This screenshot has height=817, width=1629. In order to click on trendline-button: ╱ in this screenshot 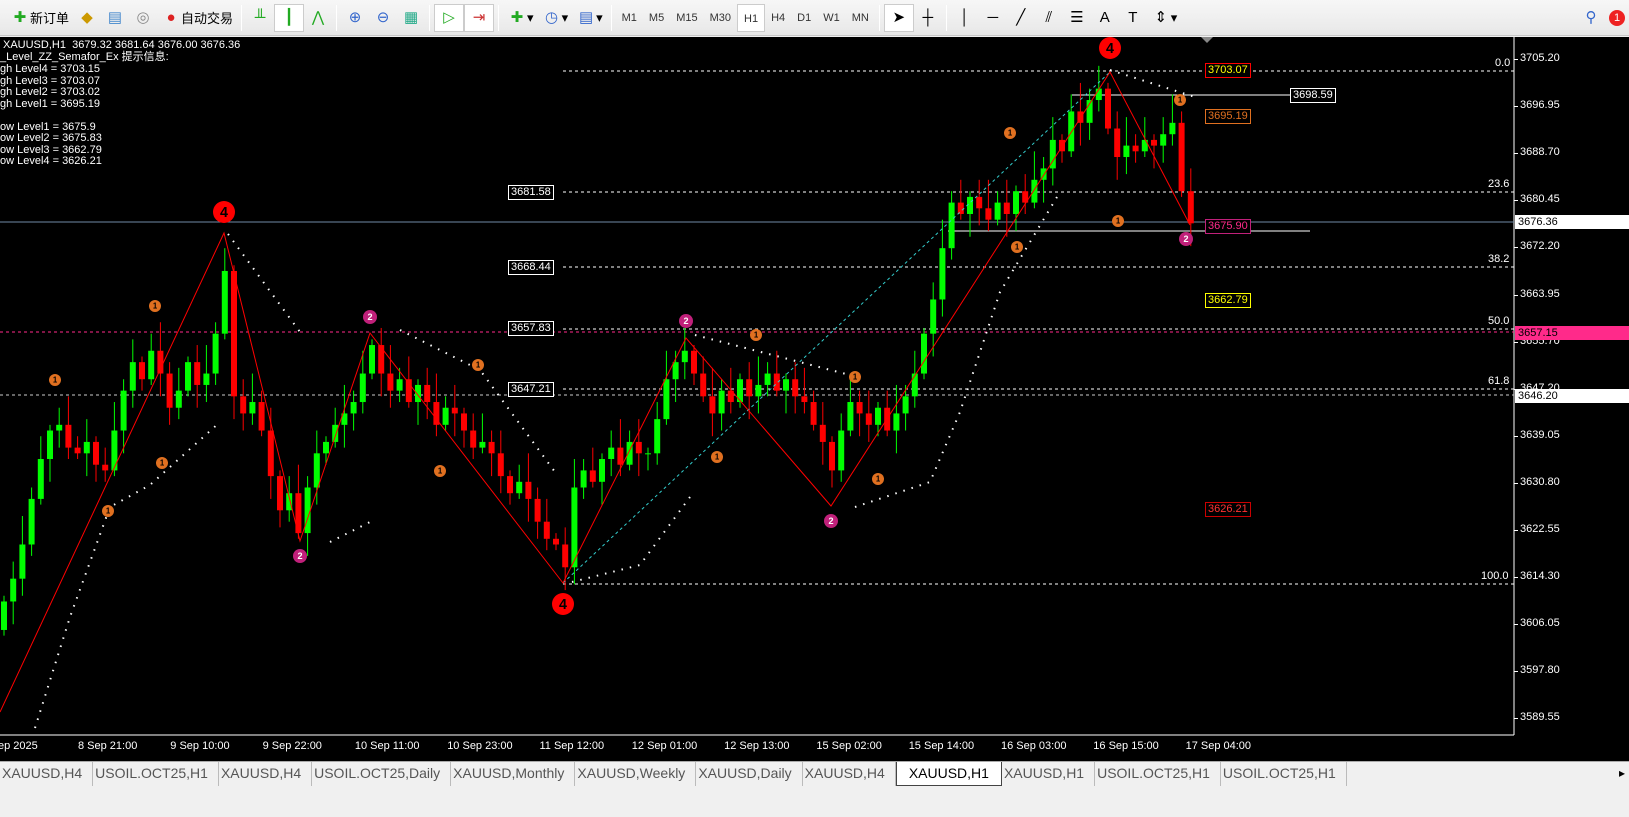, I will do `click(1021, 18)`.